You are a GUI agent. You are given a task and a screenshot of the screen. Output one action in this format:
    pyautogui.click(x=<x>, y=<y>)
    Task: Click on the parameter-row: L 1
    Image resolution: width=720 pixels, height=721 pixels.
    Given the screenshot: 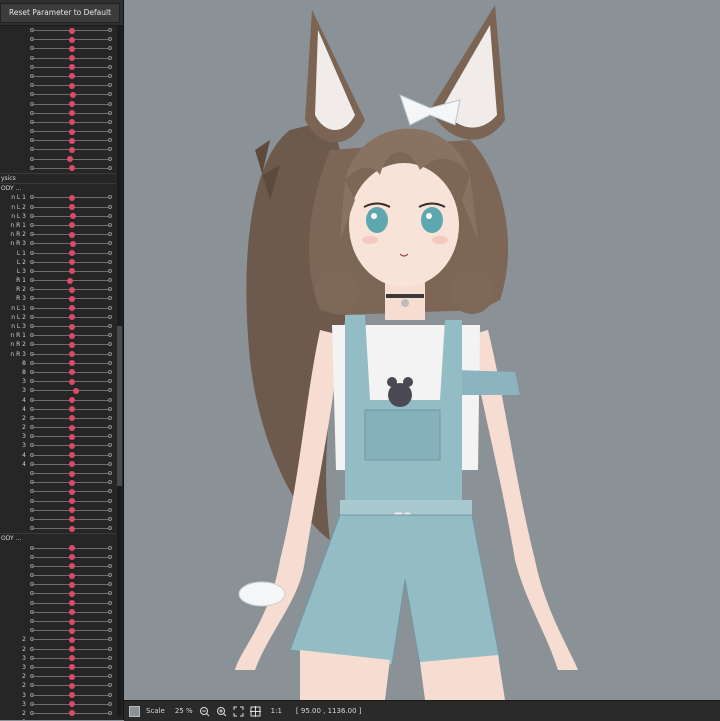 What is the action you would take?
    pyautogui.click(x=58, y=253)
    